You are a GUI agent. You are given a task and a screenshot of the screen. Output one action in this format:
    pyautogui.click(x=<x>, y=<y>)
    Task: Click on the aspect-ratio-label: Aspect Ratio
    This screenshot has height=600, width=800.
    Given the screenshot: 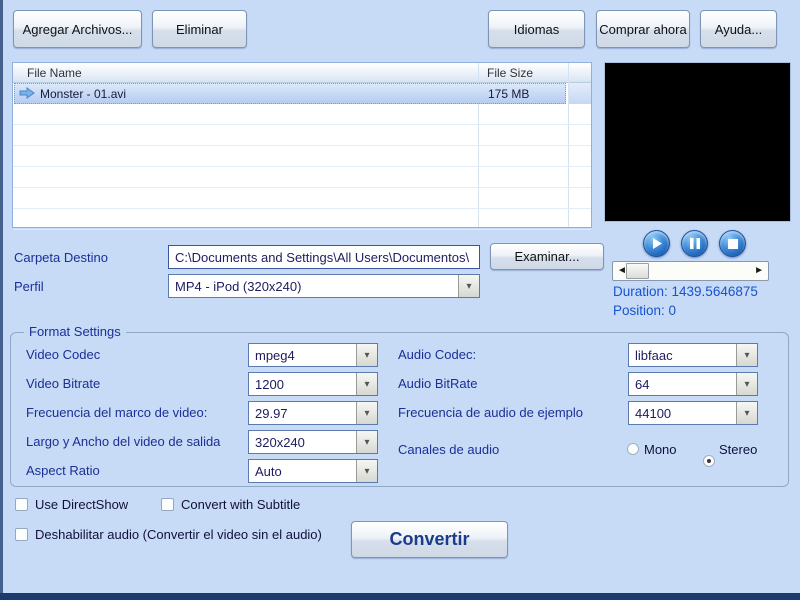 What is the action you would take?
    pyautogui.click(x=63, y=470)
    